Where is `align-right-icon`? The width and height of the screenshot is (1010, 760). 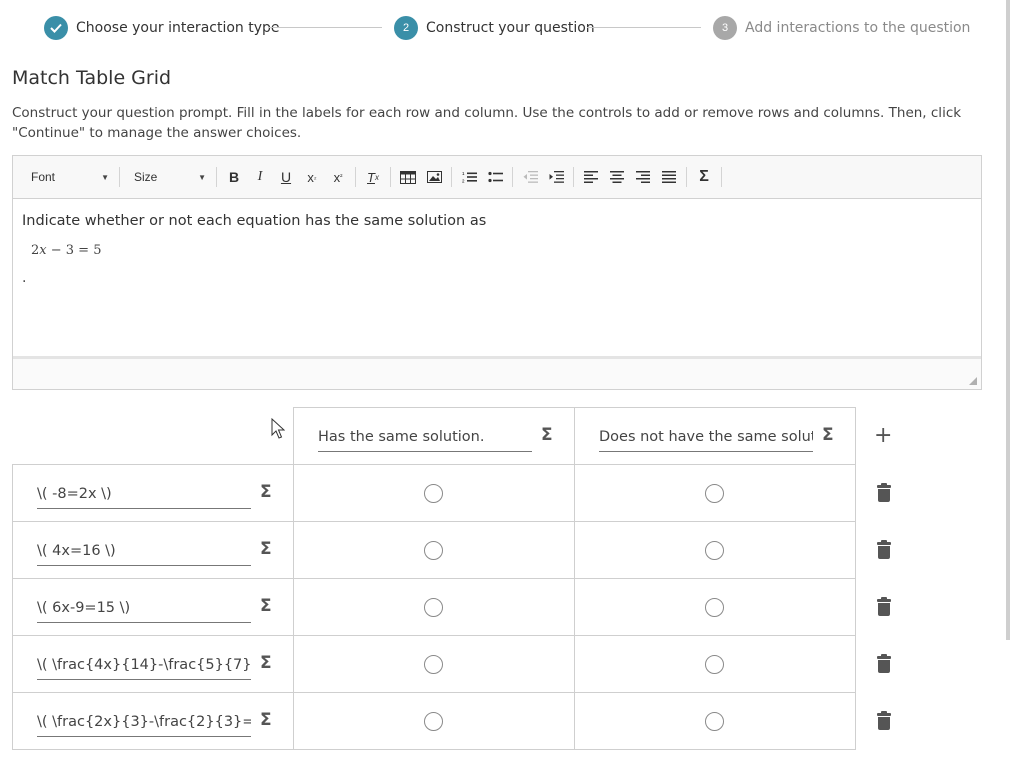
align-right-icon is located at coordinates (643, 177).